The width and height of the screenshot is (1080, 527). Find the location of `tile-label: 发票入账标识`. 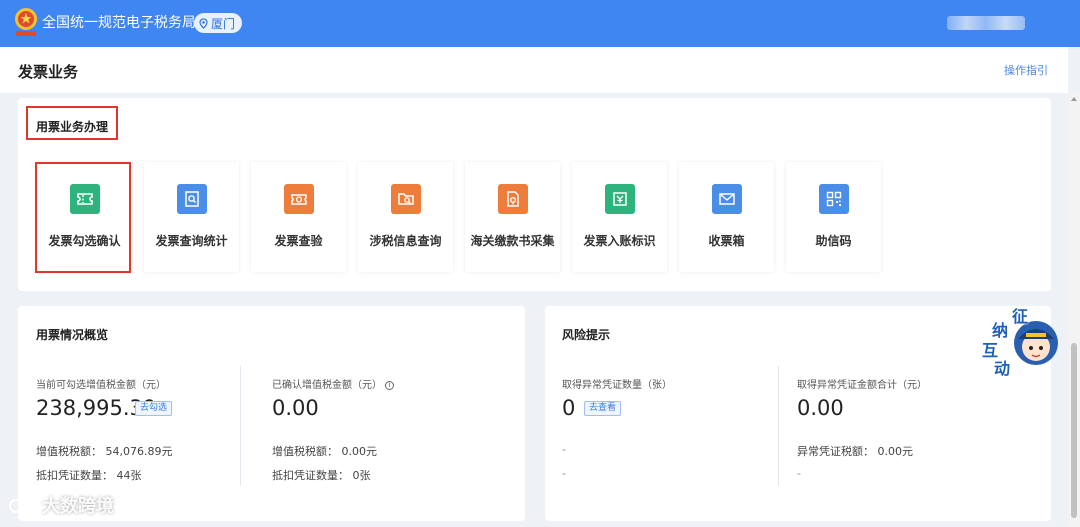

tile-label: 发票入账标识 is located at coordinates (619, 241).